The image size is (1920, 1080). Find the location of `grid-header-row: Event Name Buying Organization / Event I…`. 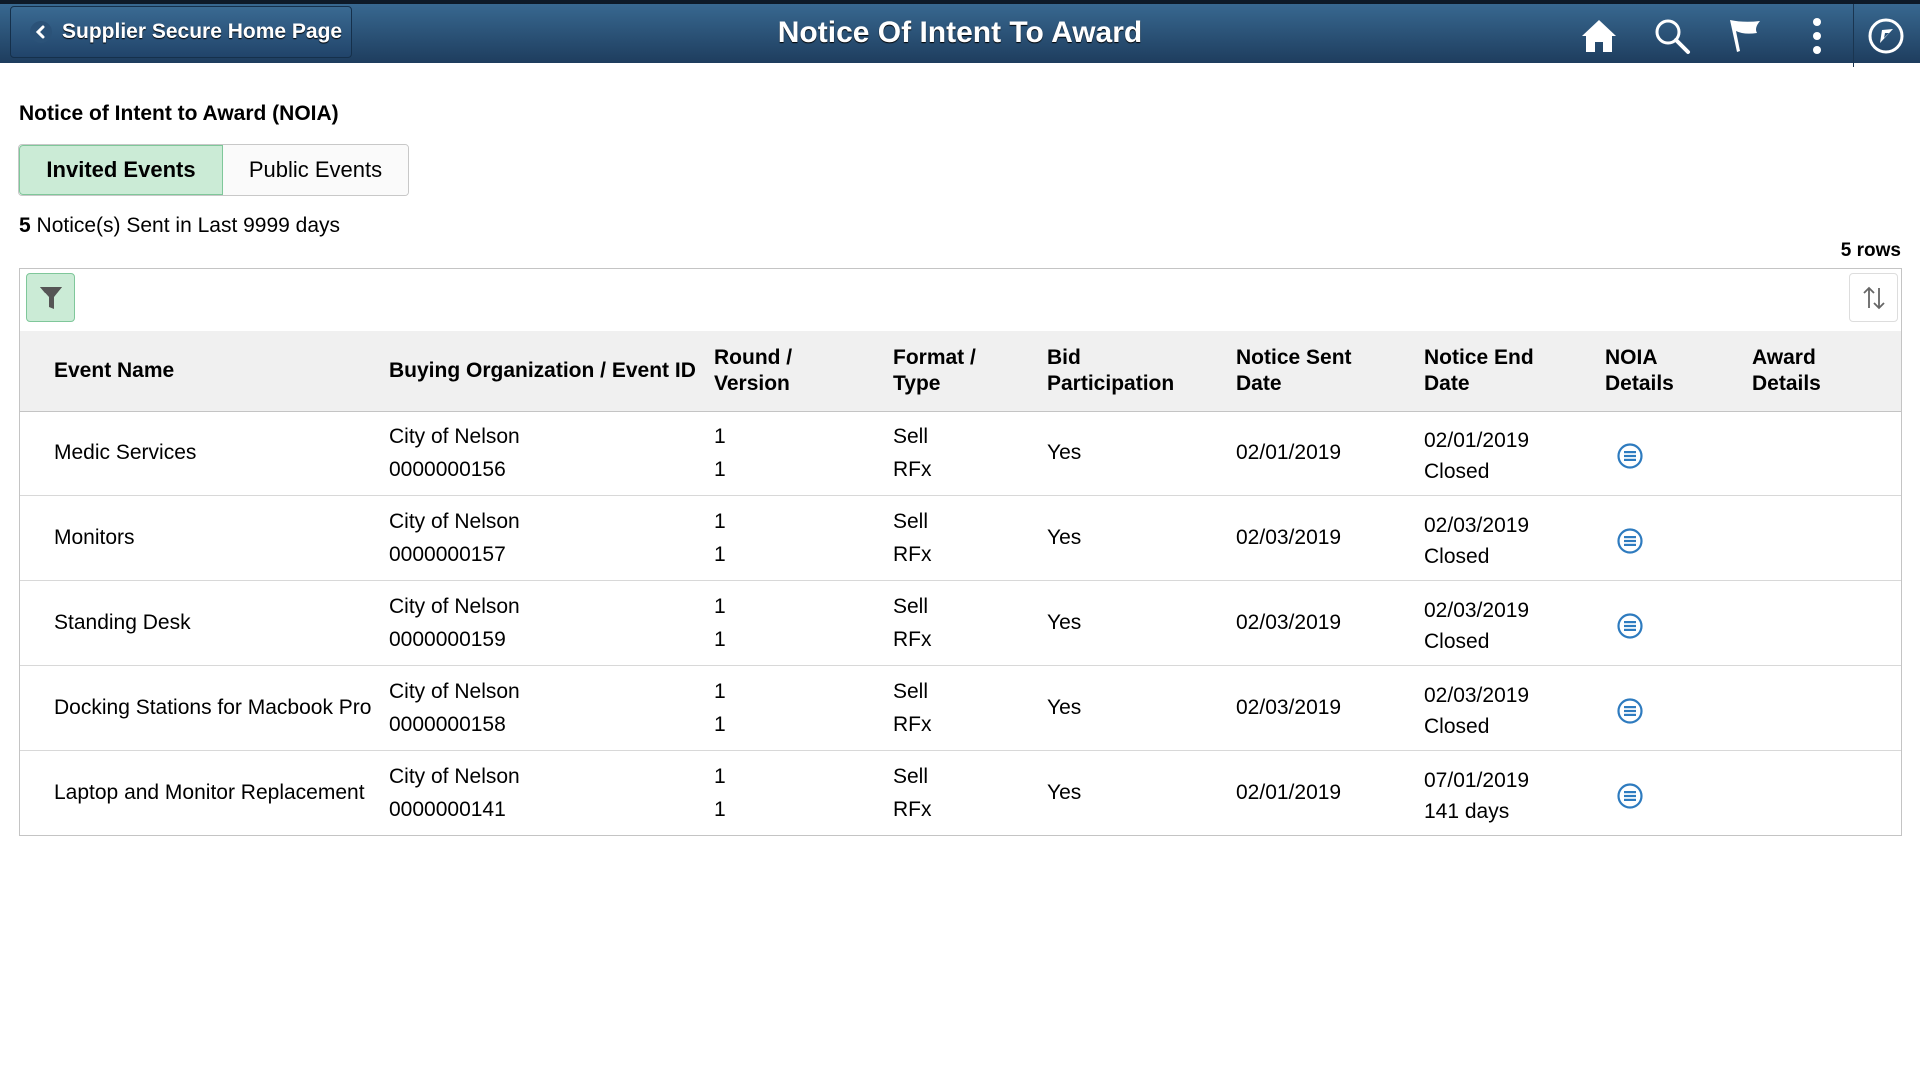

grid-header-row: Event Name Buying Organization / Event I… is located at coordinates (960, 371).